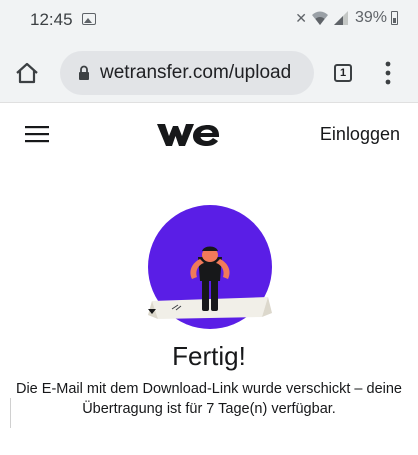 The height and width of the screenshot is (455, 418). I want to click on left-edge-divider, so click(10, 413).